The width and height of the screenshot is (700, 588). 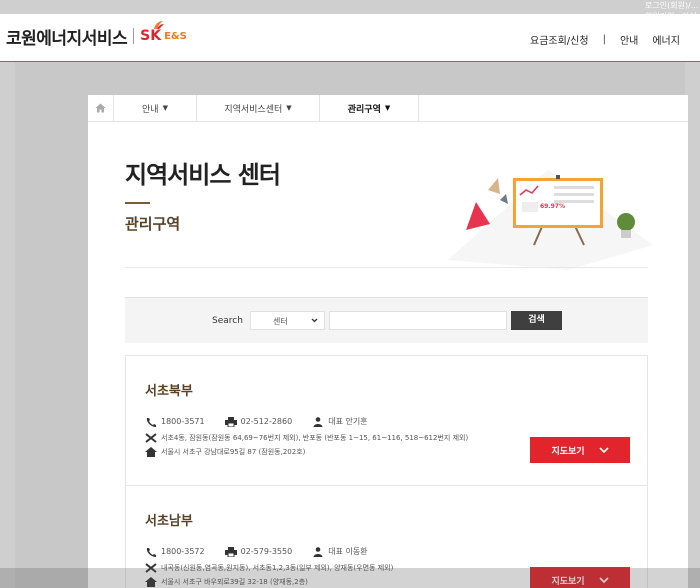 I want to click on search-input, so click(x=418, y=320).